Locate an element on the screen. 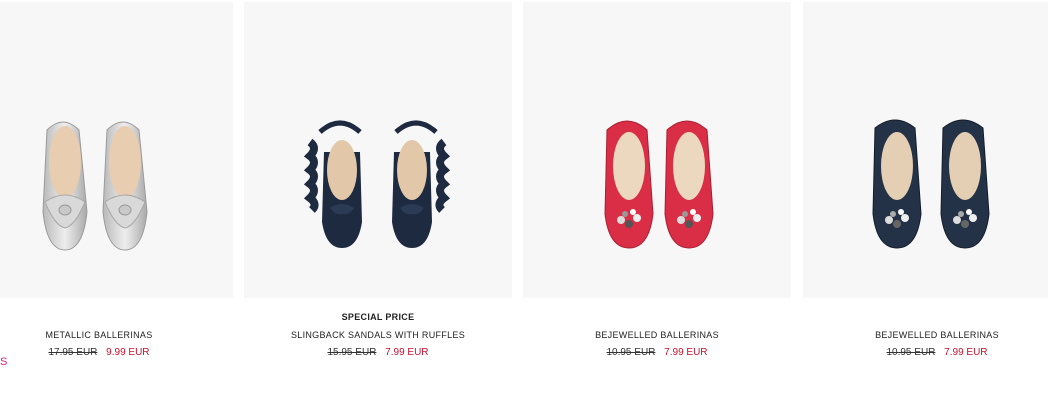  product-badge: SPECIAL PRICE is located at coordinates (378, 317).